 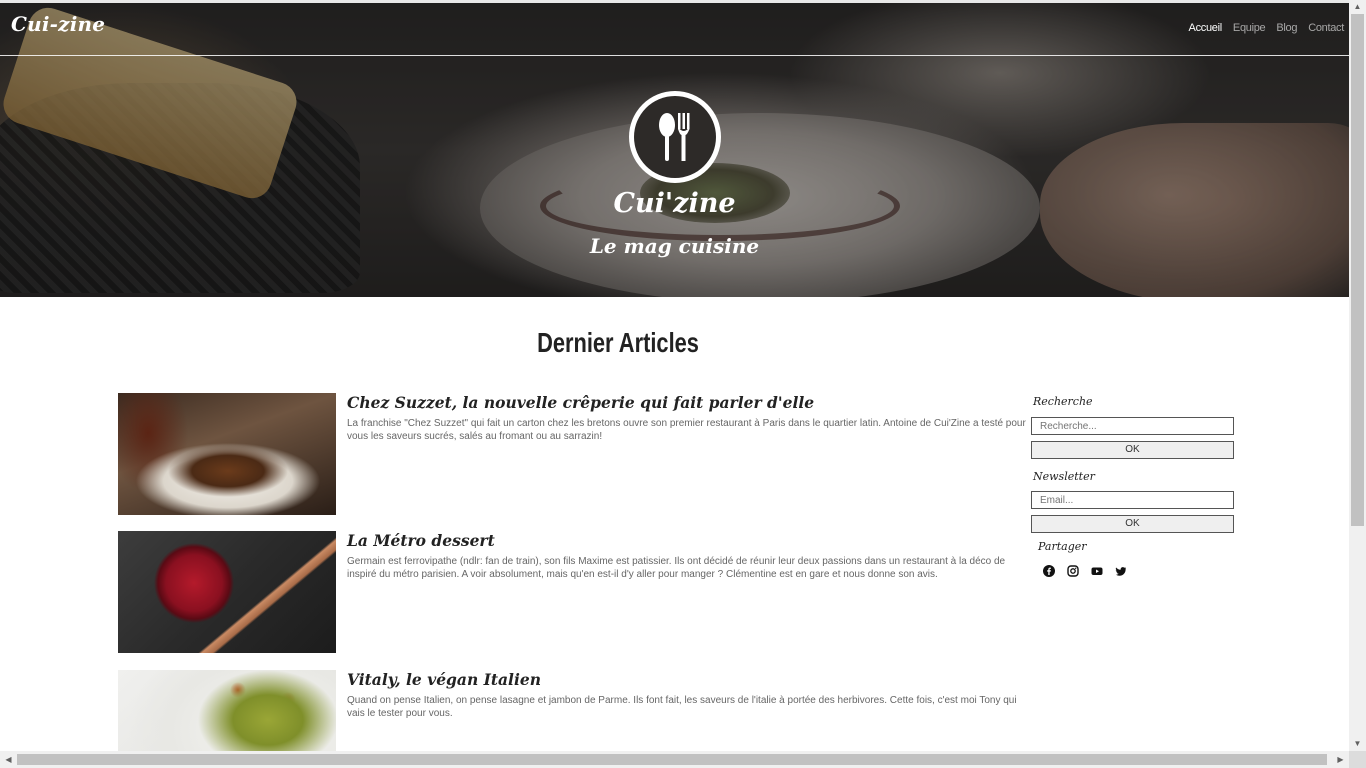 I want to click on logo-inner, so click(x=675, y=137).